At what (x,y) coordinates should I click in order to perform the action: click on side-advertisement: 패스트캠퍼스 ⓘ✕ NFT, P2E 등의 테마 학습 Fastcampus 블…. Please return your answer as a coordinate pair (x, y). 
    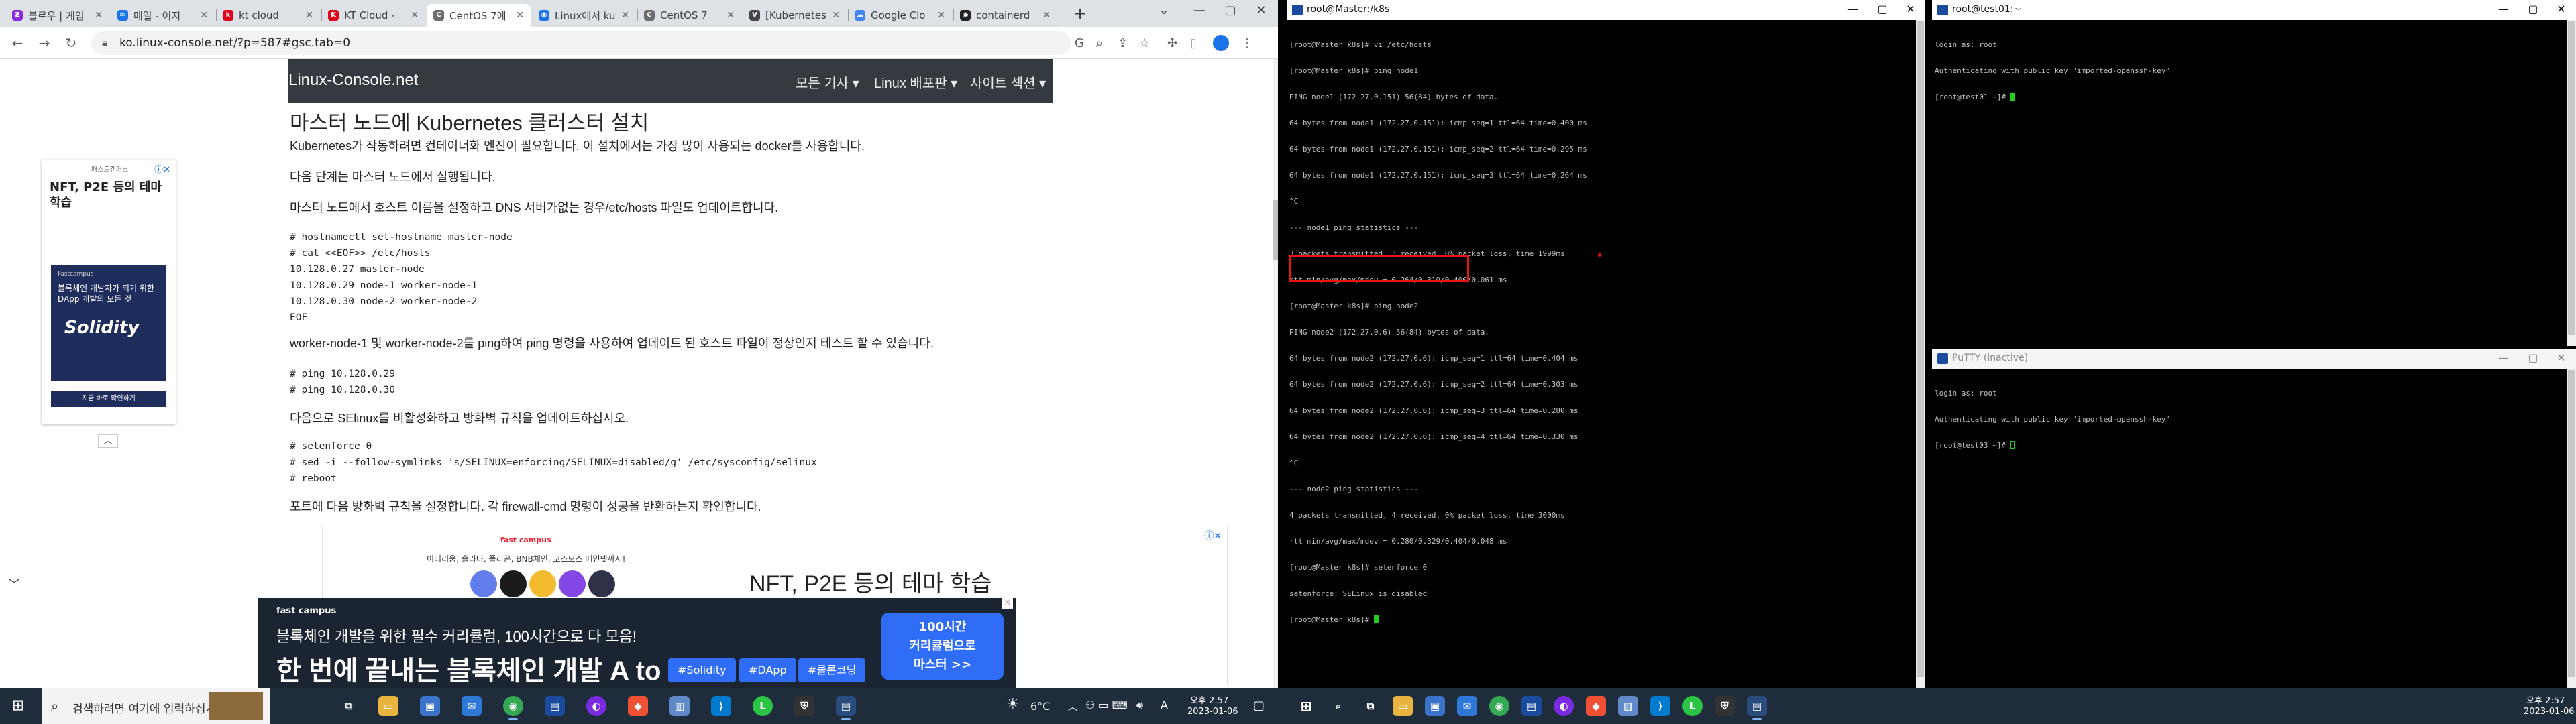
    Looking at the image, I should click on (109, 292).